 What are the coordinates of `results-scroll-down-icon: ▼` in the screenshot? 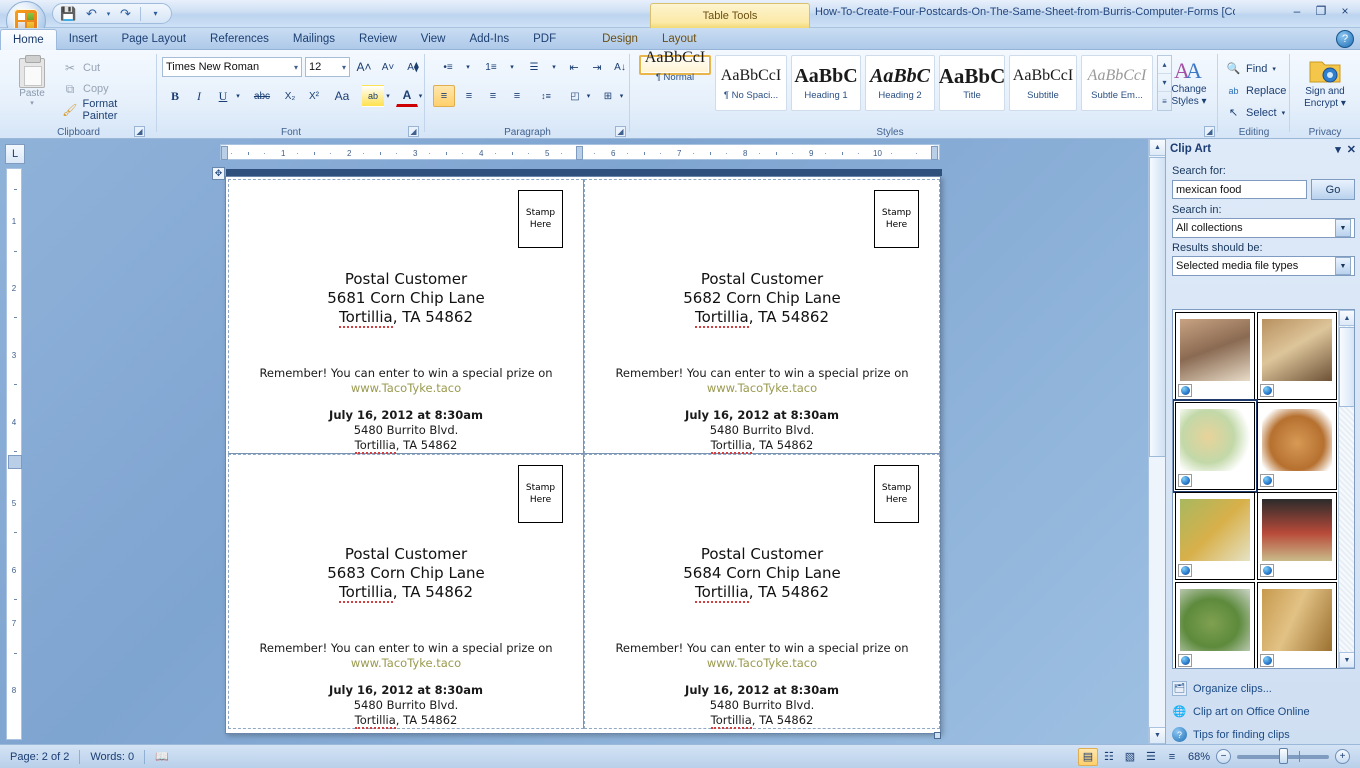 It's located at (1346, 660).